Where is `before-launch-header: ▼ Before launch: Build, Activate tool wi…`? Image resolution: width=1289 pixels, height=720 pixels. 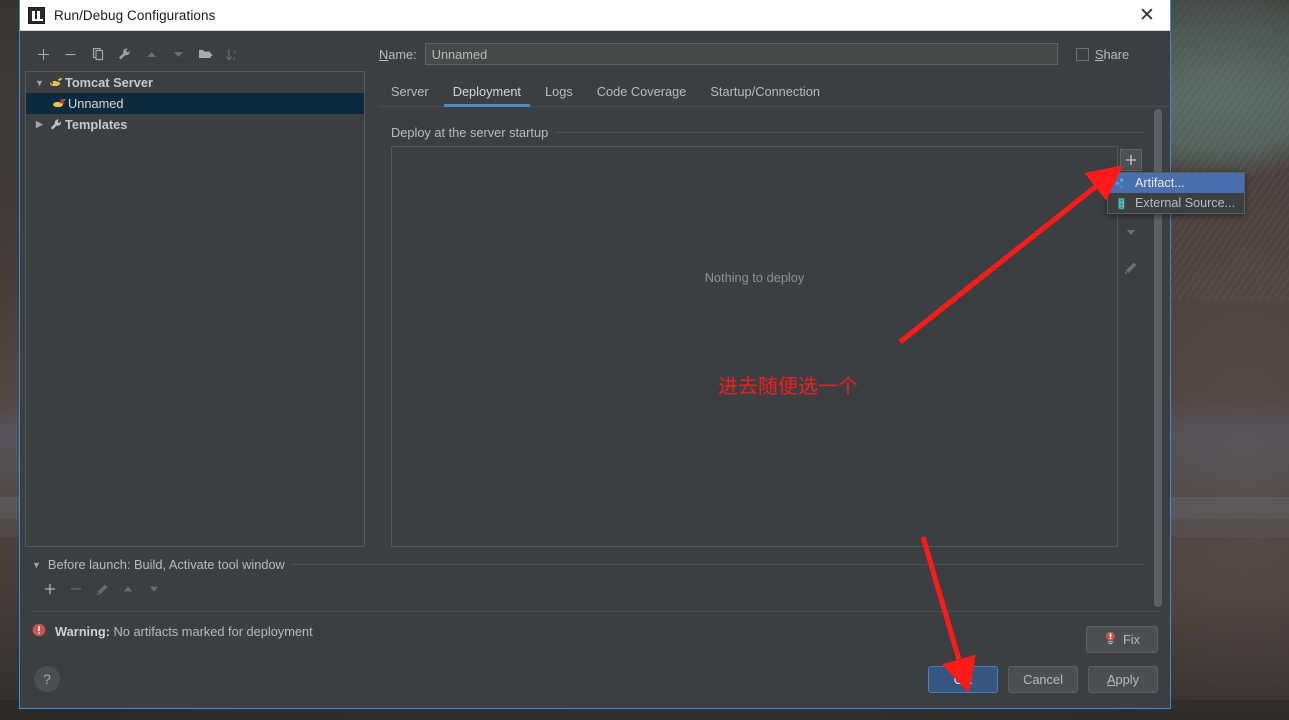
before-launch-header: ▼ Before launch: Build, Activate tool wi… is located at coordinates (588, 564).